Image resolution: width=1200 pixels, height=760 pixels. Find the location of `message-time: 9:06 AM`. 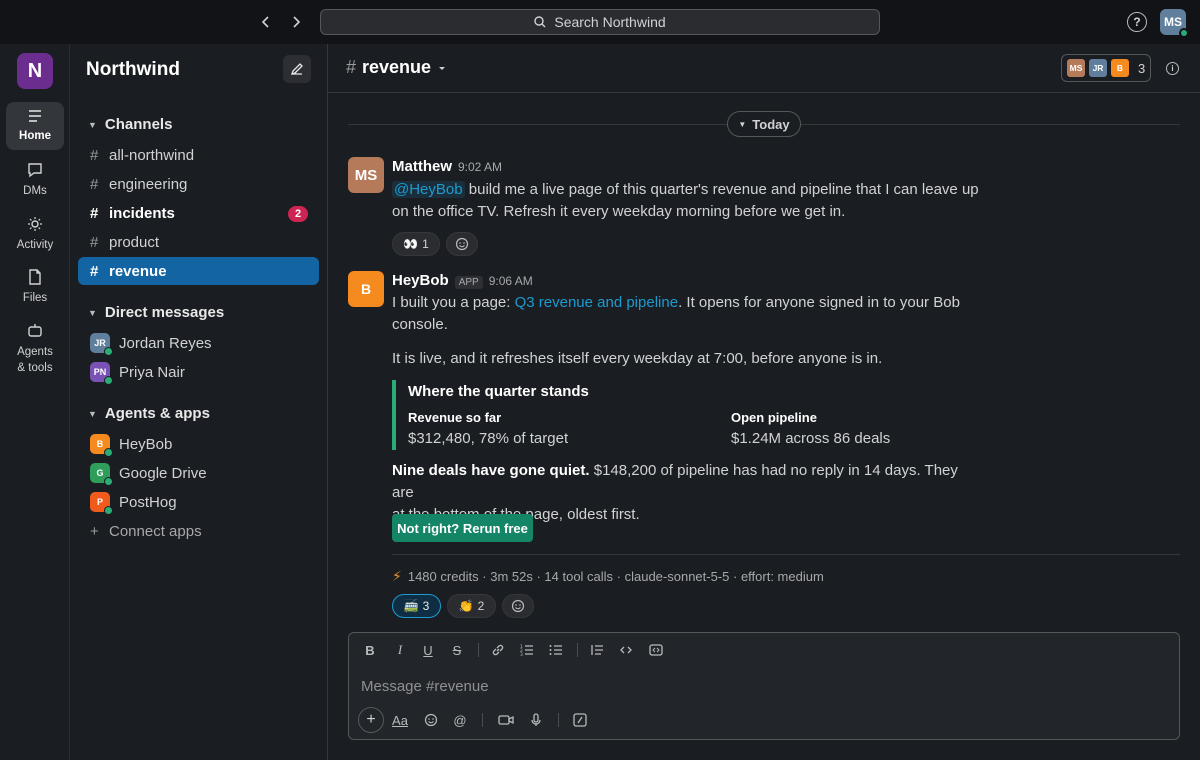

message-time: 9:06 AM is located at coordinates (511, 281).